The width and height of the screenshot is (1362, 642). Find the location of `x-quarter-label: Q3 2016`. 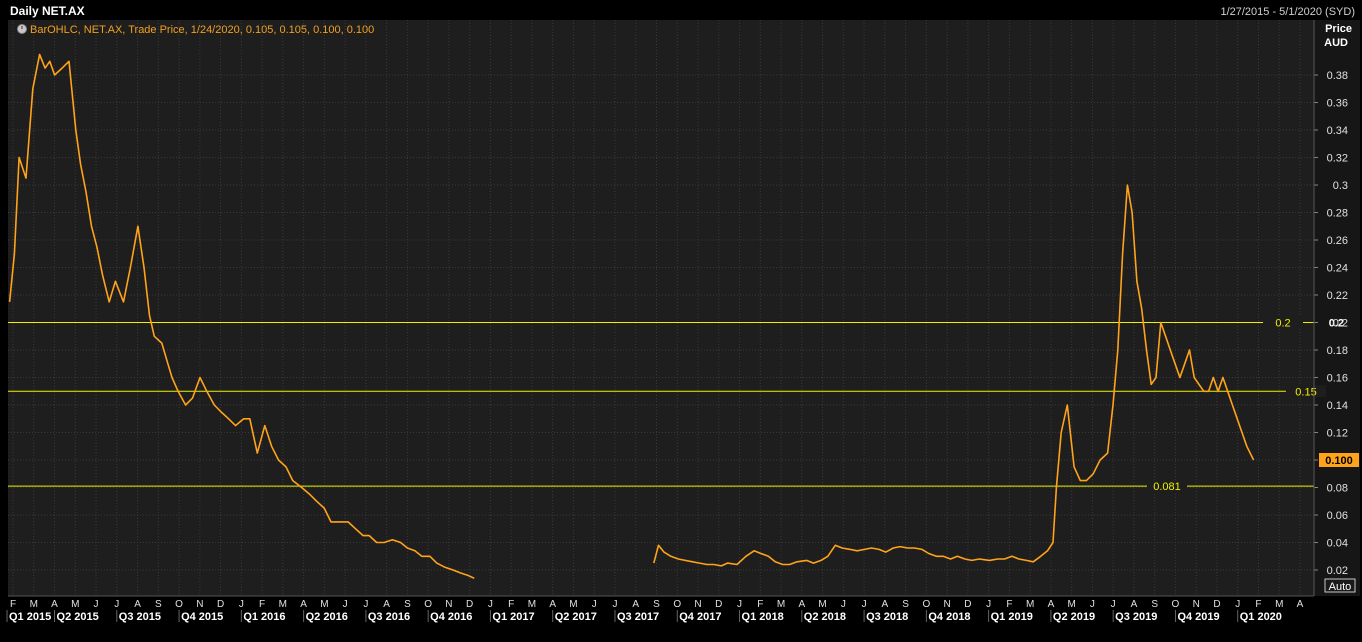

x-quarter-label: Q3 2016 is located at coordinates (389, 617).